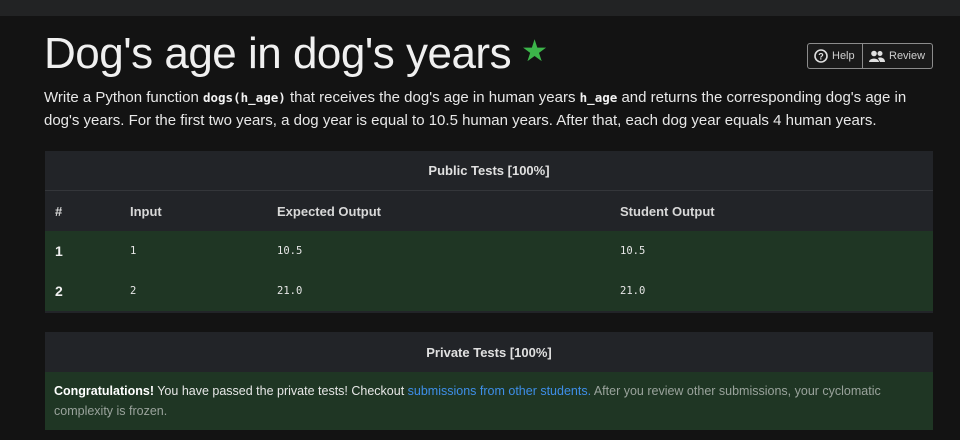  What do you see at coordinates (489, 352) in the screenshot?
I see `private-tests-title: Private Tests [100%]` at bounding box center [489, 352].